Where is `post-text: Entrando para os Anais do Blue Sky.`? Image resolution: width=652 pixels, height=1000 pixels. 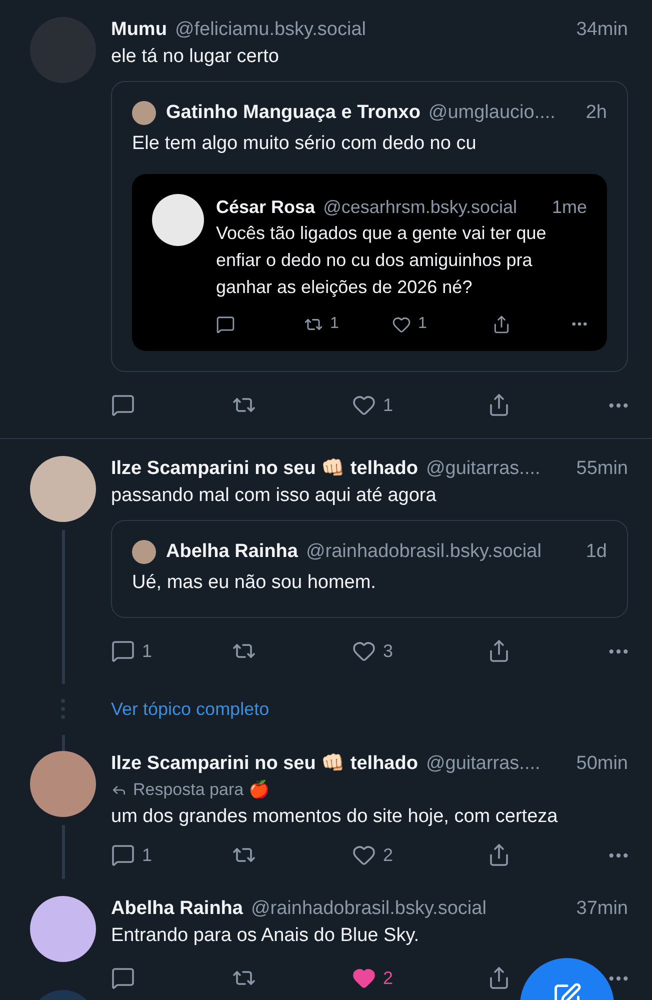 post-text: Entrando para os Anais do Blue Sky. is located at coordinates (265, 936).